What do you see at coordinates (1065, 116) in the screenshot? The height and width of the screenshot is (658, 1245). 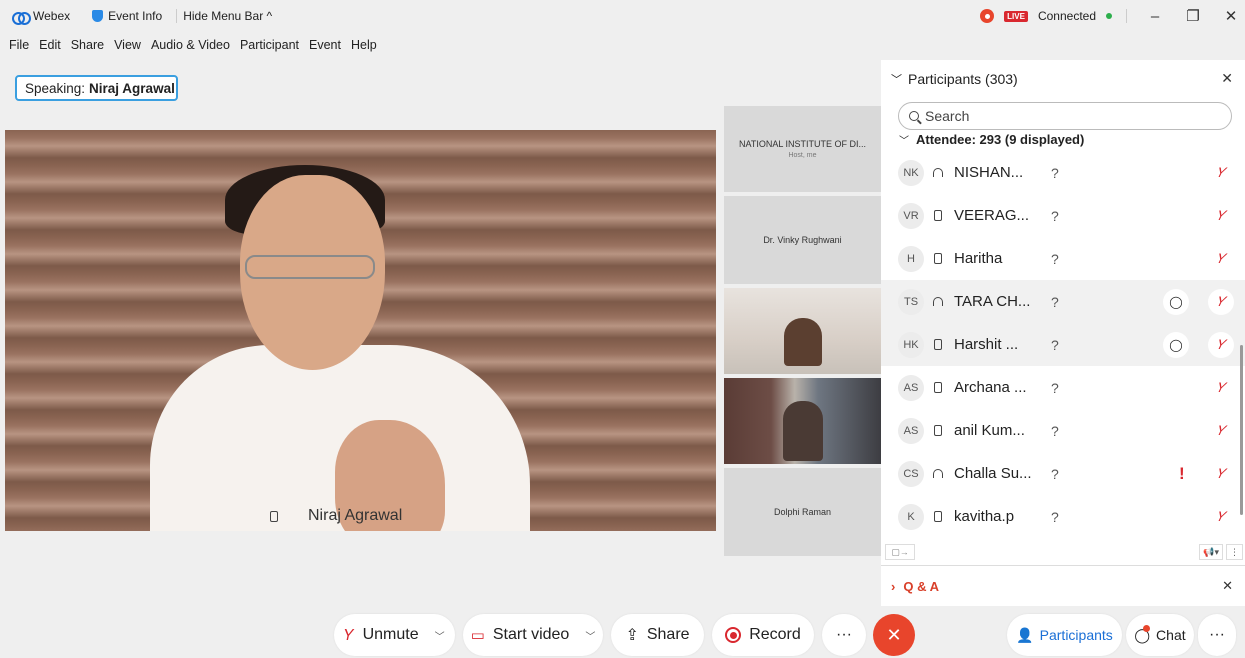 I see `search-input: Search` at bounding box center [1065, 116].